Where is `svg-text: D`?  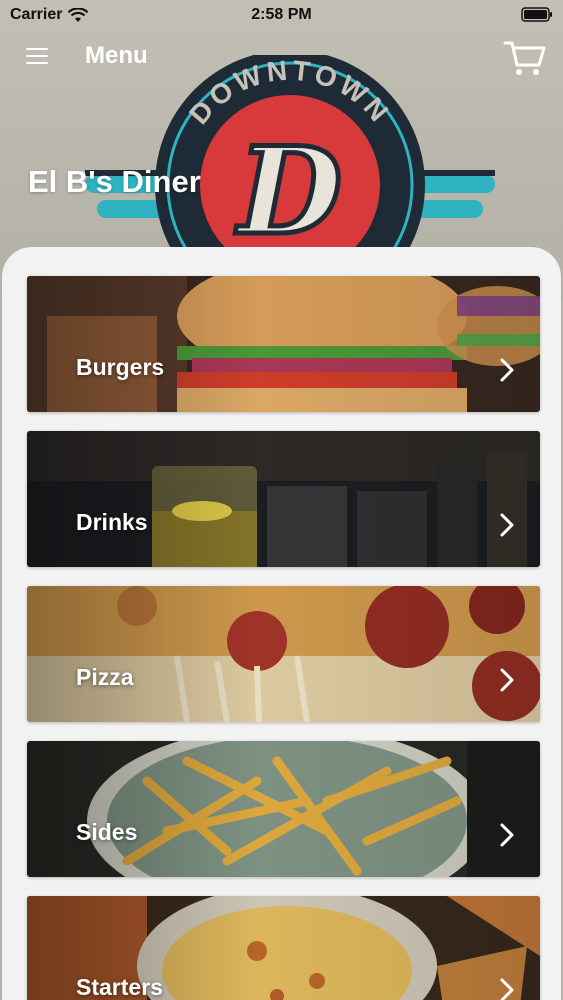 svg-text: D is located at coordinates (288, 191).